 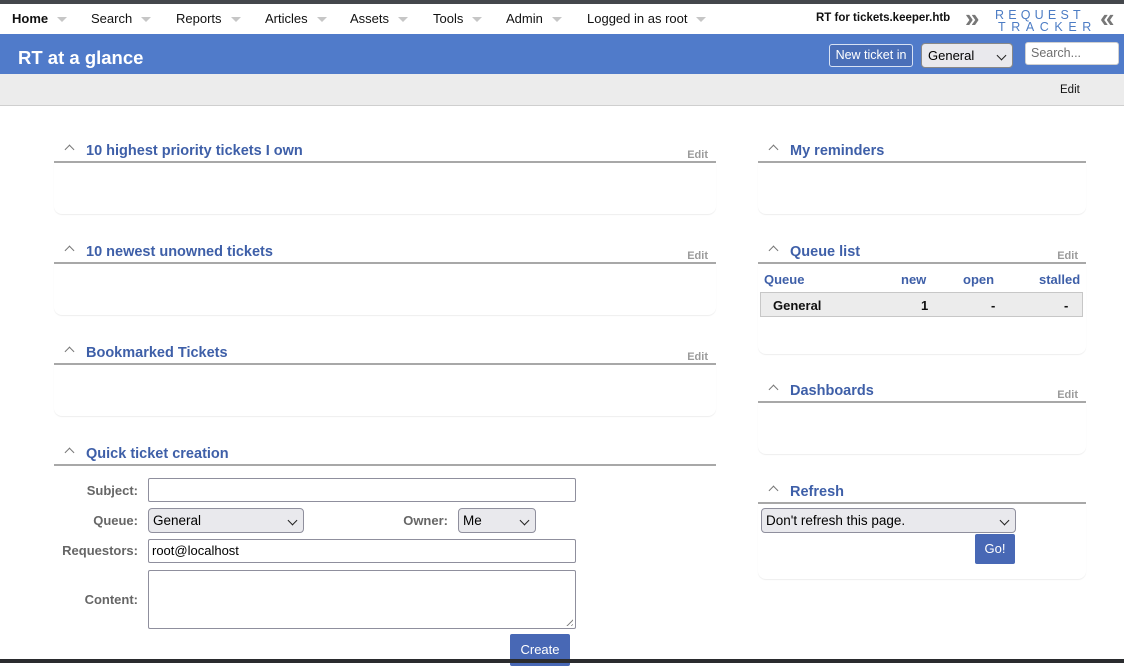 What do you see at coordinates (913, 279) in the screenshot?
I see `column-header-new: new` at bounding box center [913, 279].